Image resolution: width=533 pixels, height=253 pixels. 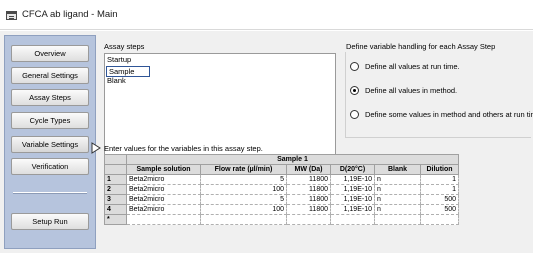 I want to click on sidebar-item-variable-settings: Variable Settings, so click(x=50, y=144).